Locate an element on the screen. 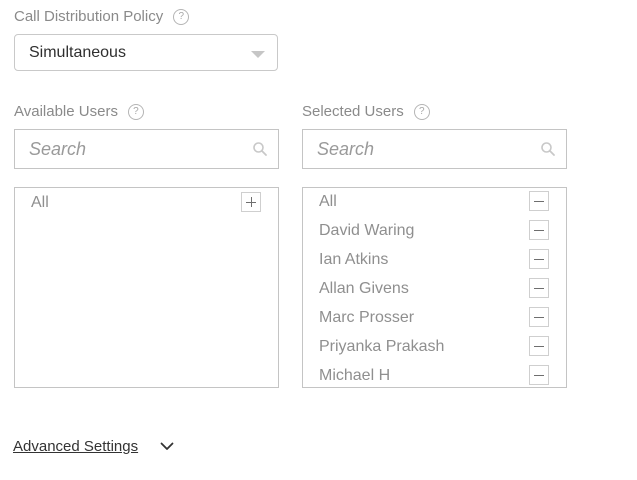 The width and height of the screenshot is (637, 480). plus-icon-vertical is located at coordinates (251, 202).